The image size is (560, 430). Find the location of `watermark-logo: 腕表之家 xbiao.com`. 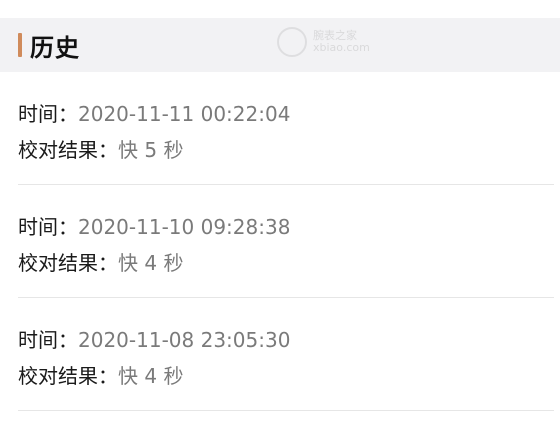

watermark-logo: 腕表之家 xbiao.com is located at coordinates (323, 42).